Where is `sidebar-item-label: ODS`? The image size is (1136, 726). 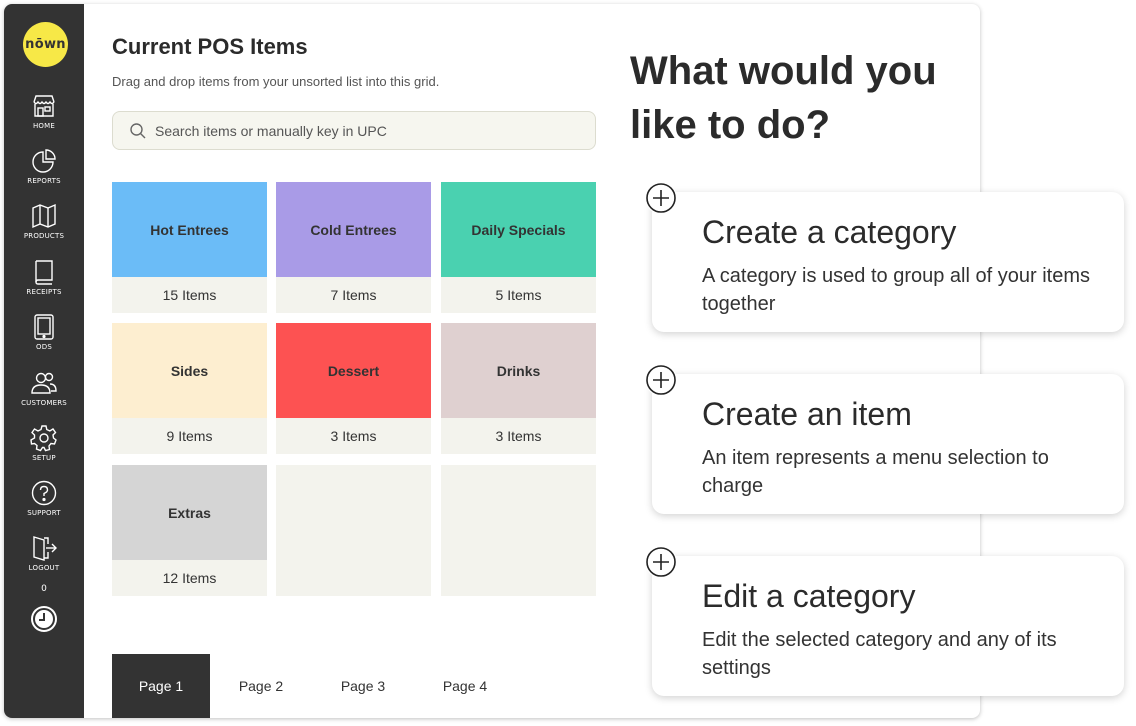
sidebar-item-label: ODS is located at coordinates (44, 347).